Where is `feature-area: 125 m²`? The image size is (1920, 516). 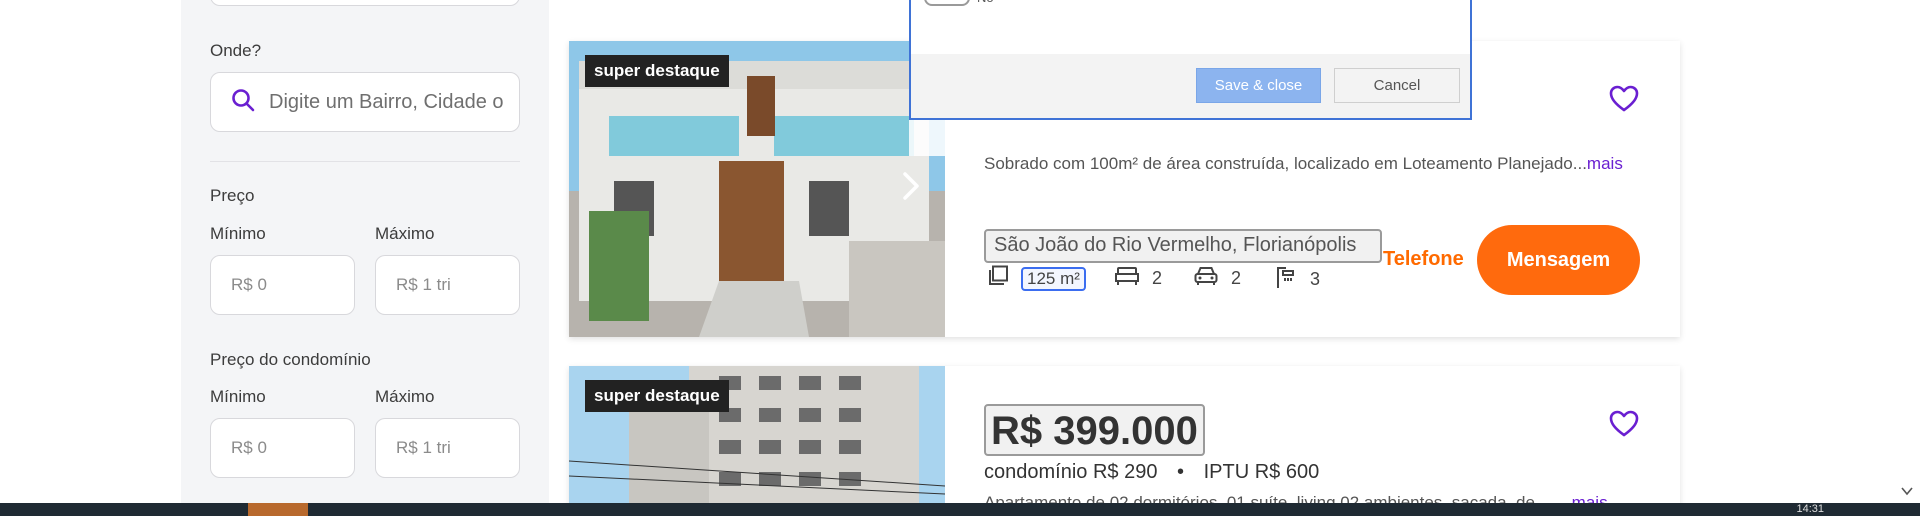
feature-area: 125 m² is located at coordinates (1036, 278).